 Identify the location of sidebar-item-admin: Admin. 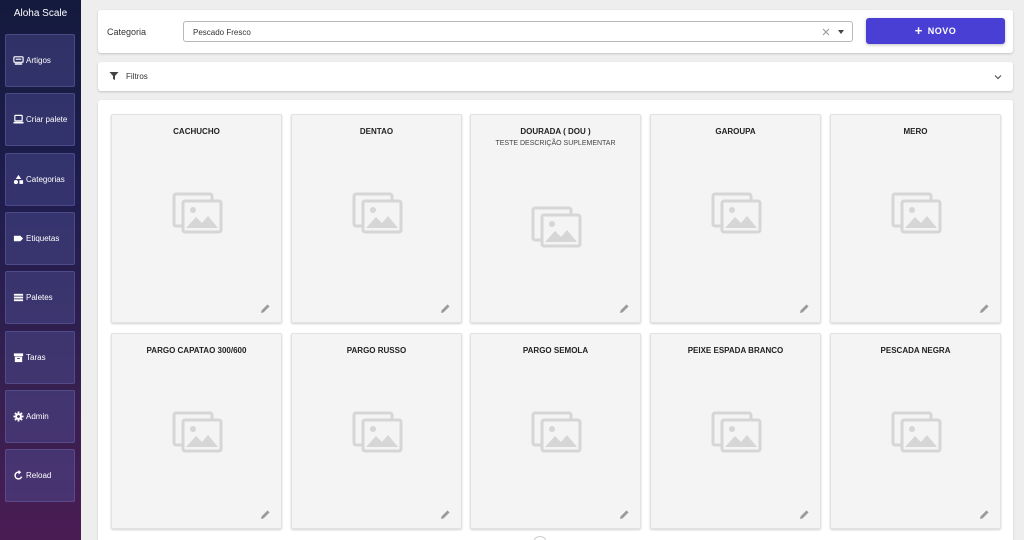
(40, 416).